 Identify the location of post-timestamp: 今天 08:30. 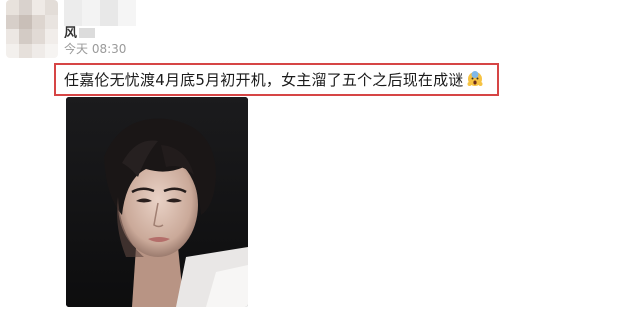
(95, 49).